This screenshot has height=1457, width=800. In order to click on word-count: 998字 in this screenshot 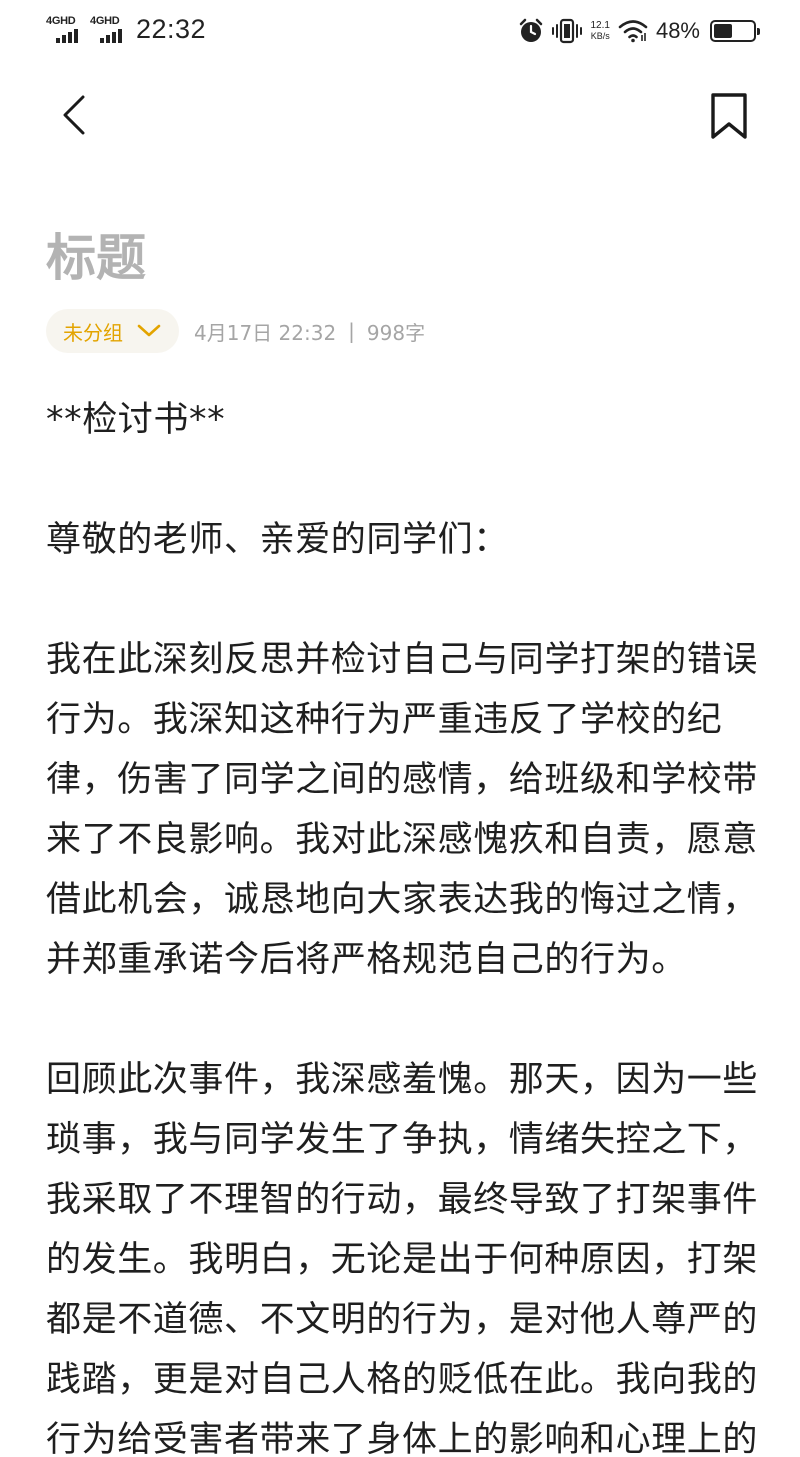, I will do `click(396, 332)`.